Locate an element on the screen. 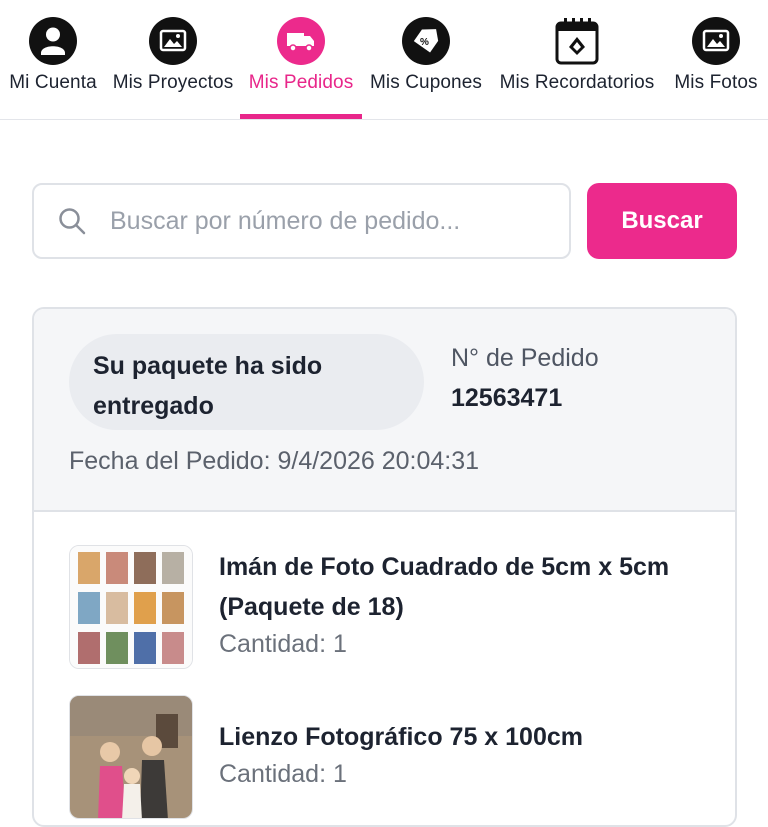  truck-icon is located at coordinates (301, 41).